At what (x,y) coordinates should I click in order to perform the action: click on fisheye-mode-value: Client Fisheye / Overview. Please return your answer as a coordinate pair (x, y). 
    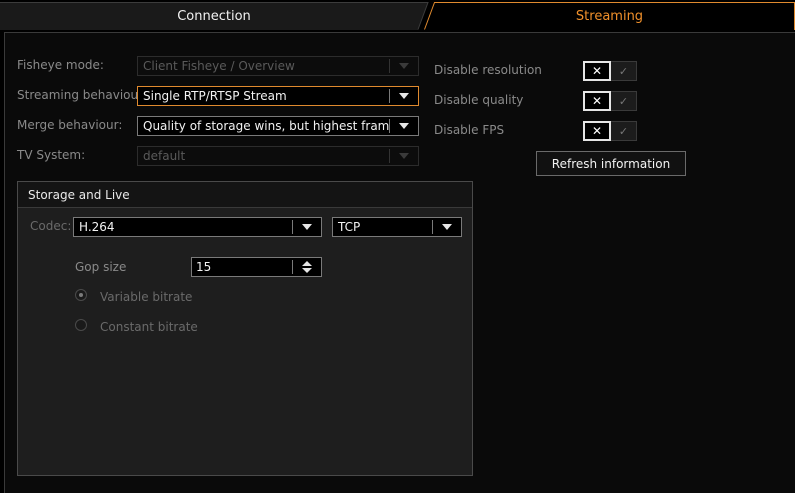
    Looking at the image, I should click on (219, 66).